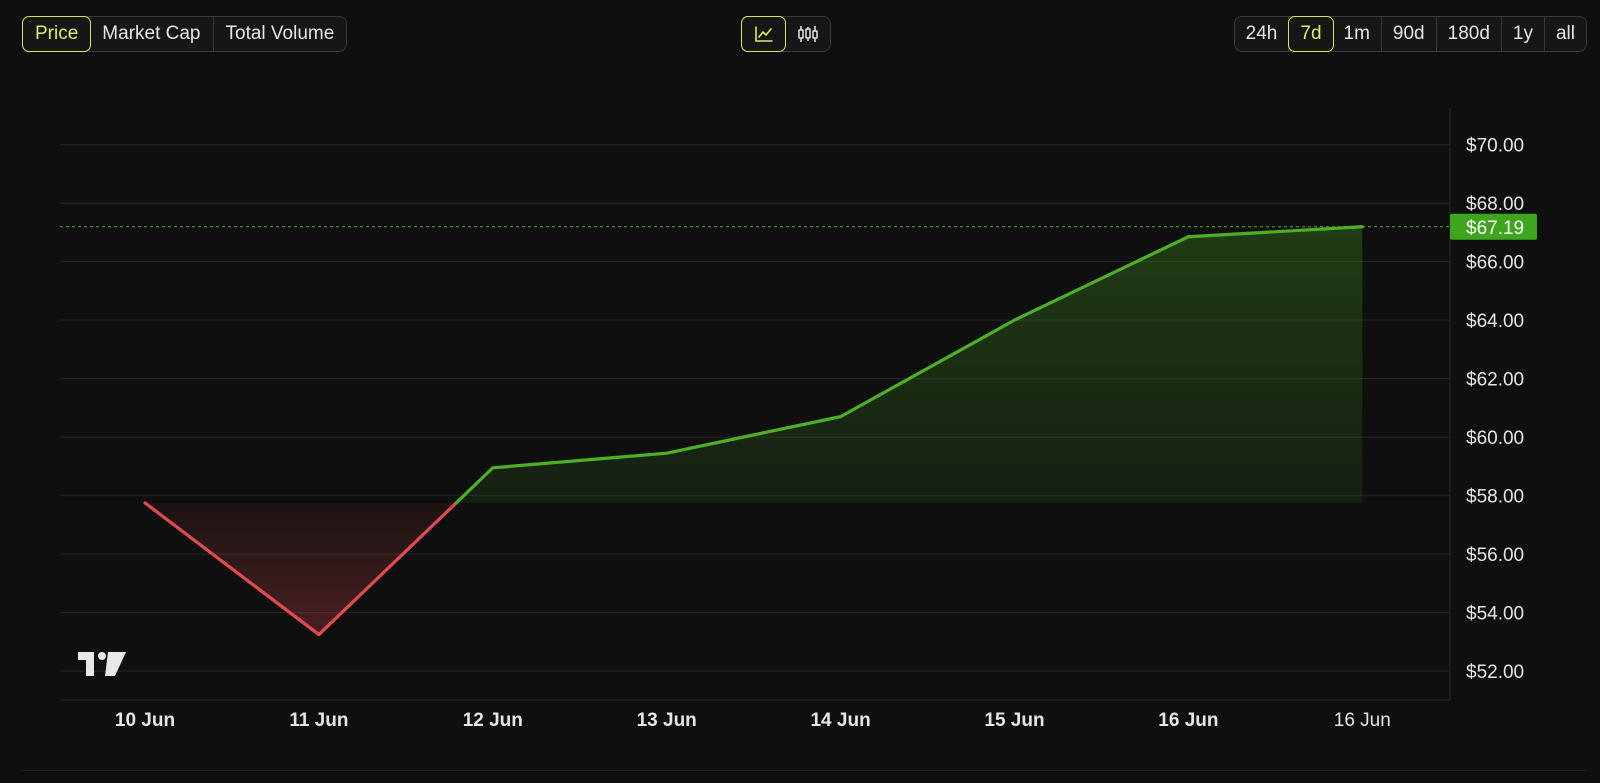  Describe the element at coordinates (1495, 146) in the screenshot. I see `y-tick-label: $70.00` at that location.